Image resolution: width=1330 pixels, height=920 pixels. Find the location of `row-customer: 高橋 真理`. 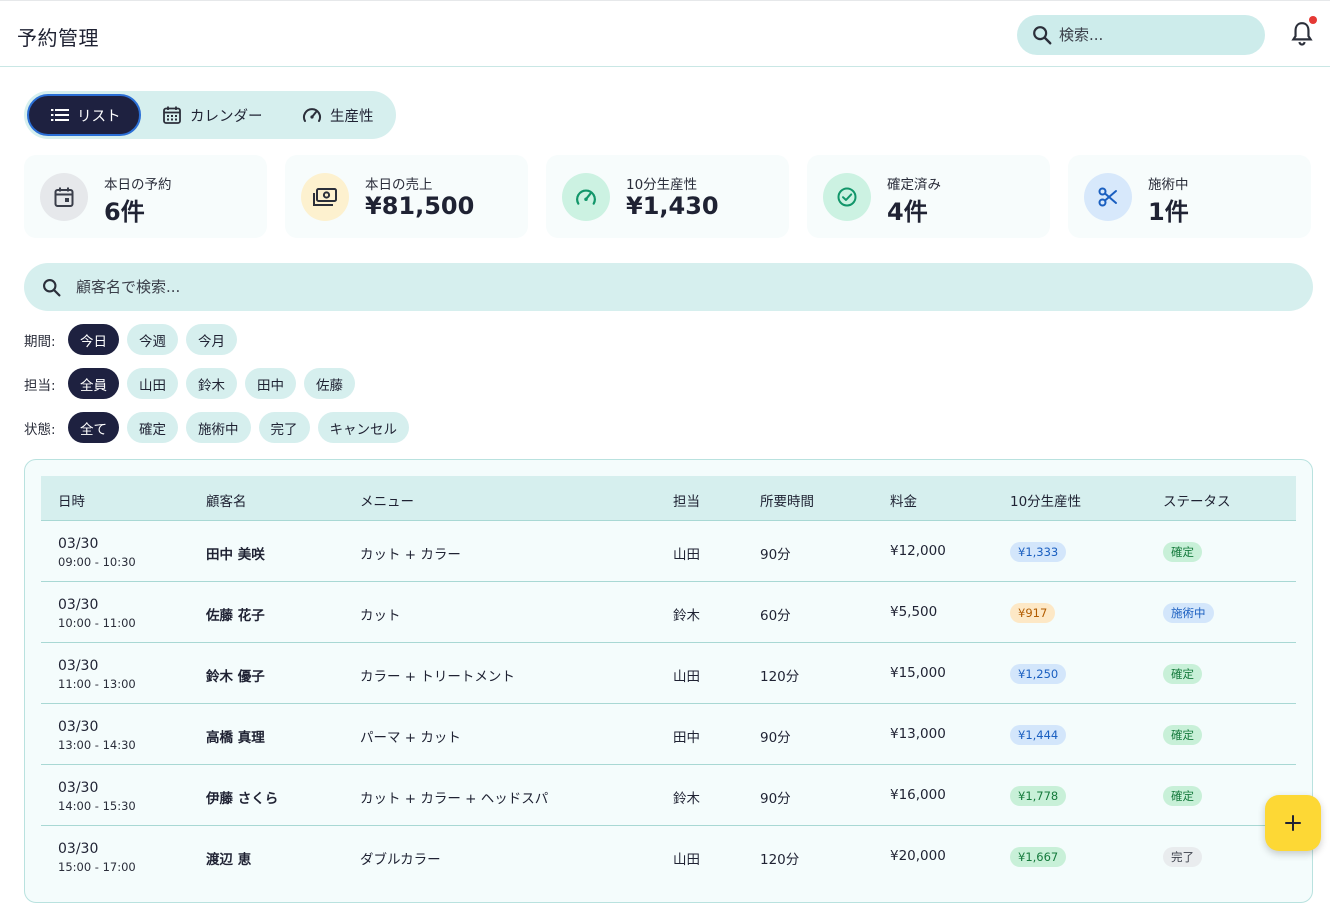

row-customer: 高橋 真理 is located at coordinates (235, 738).